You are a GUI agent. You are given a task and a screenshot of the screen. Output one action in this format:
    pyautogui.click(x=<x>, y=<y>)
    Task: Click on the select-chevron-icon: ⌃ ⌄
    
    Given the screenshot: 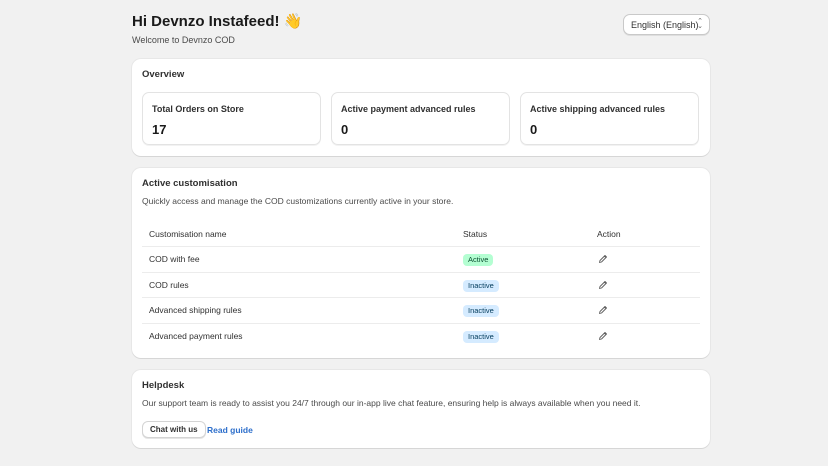 What is the action you would take?
    pyautogui.click(x=700, y=24)
    